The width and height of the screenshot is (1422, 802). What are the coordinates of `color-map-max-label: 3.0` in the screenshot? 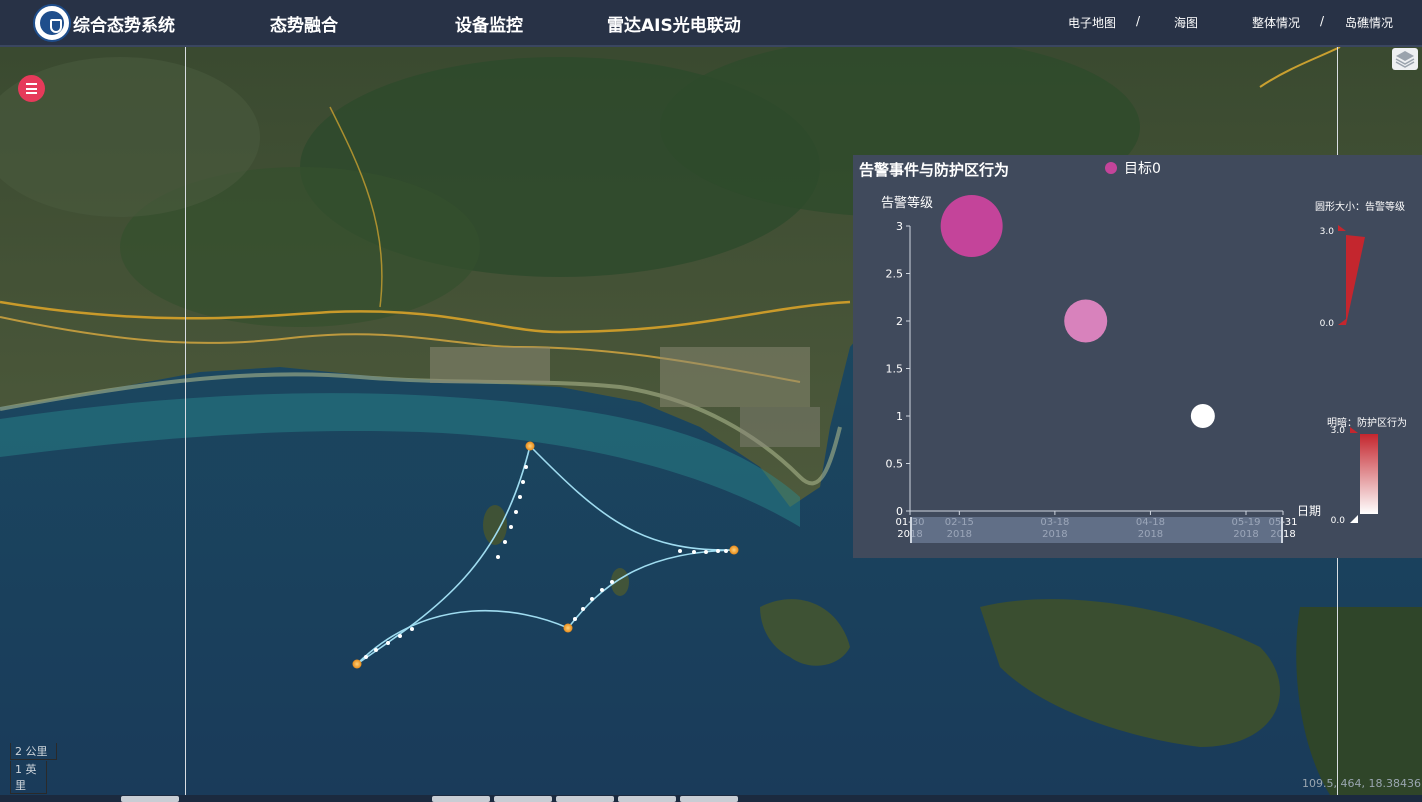 It's located at (1338, 431).